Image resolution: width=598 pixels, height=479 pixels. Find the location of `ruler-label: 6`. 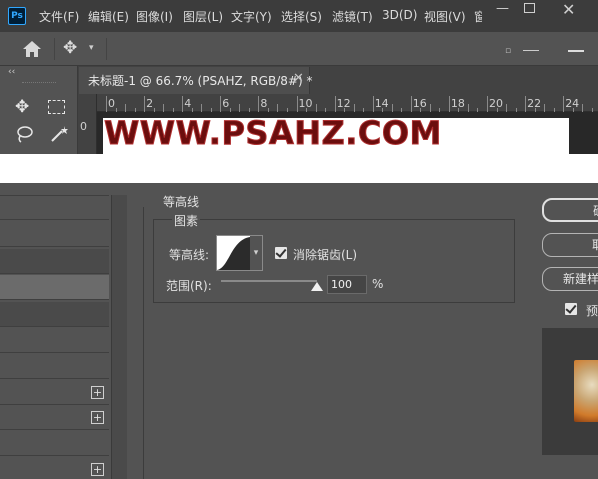

ruler-label: 6 is located at coordinates (226, 103).